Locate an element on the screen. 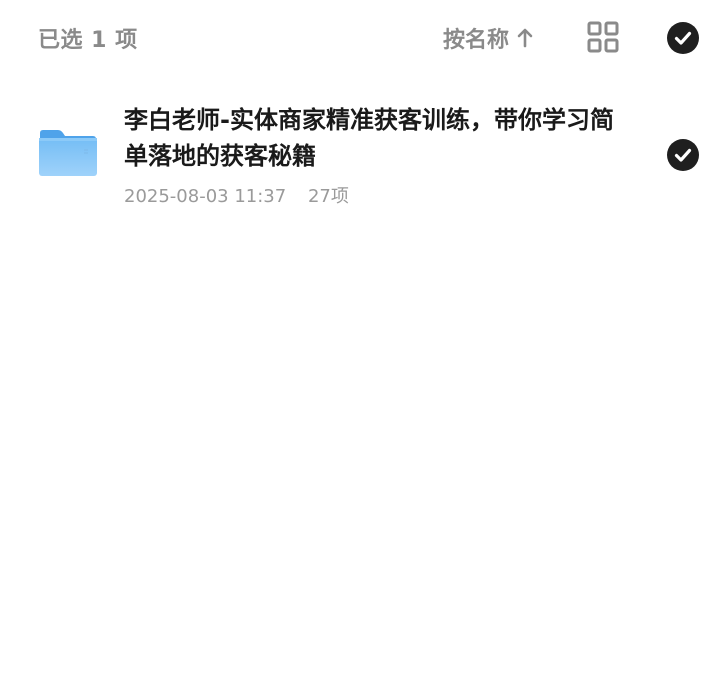 The height and width of the screenshot is (691, 714). sort-label: 按名称 is located at coordinates (476, 40).